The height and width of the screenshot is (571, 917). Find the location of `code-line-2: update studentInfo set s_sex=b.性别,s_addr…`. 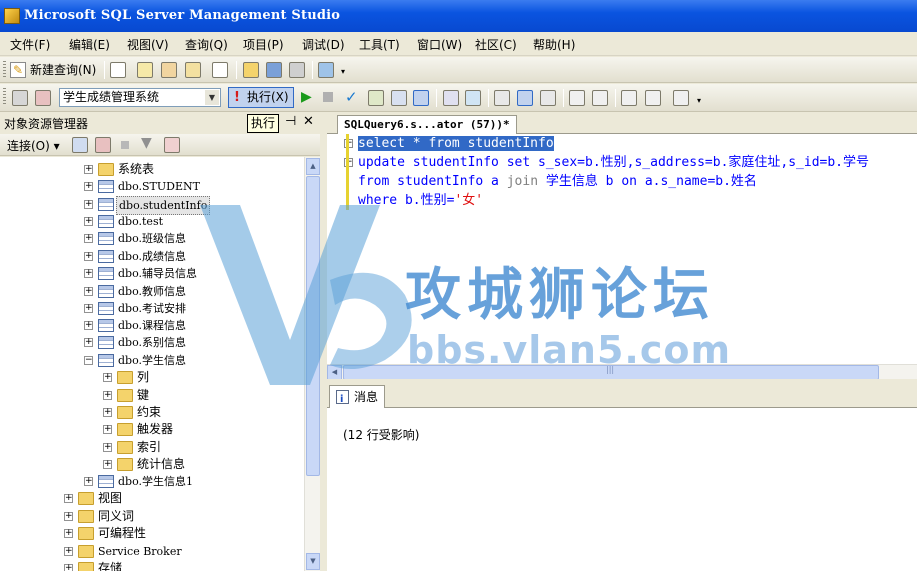

code-line-2: update studentInfo set s_sex=b.性别,s_addr… is located at coordinates (613, 162).